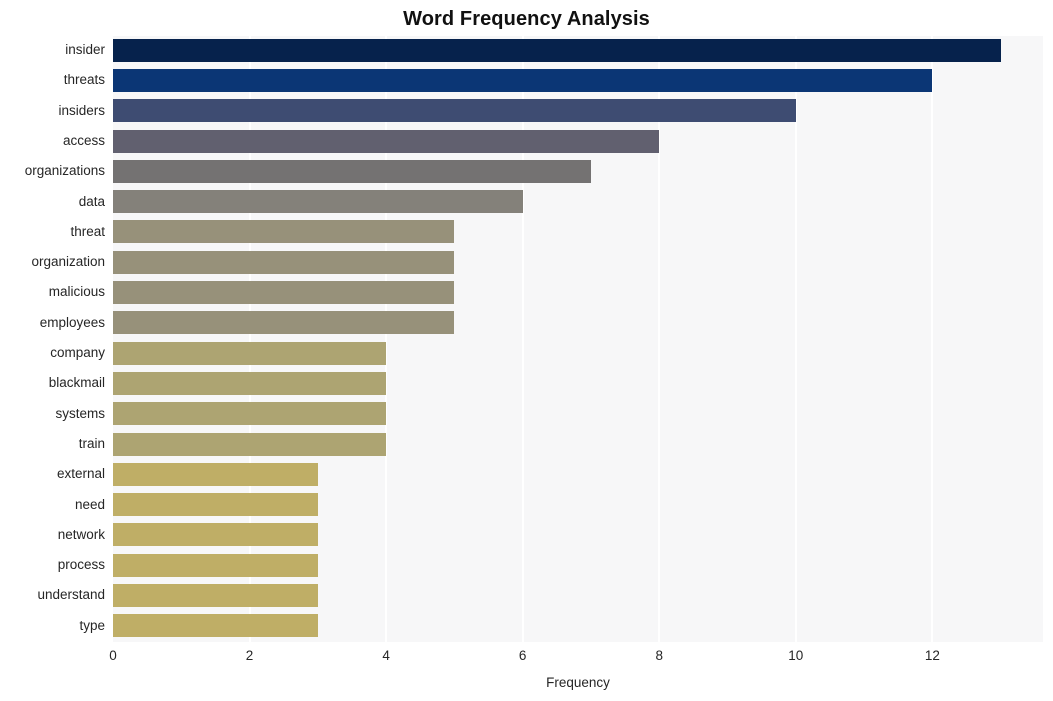 The height and width of the screenshot is (701, 1053). I want to click on bar-data, so click(318, 202).